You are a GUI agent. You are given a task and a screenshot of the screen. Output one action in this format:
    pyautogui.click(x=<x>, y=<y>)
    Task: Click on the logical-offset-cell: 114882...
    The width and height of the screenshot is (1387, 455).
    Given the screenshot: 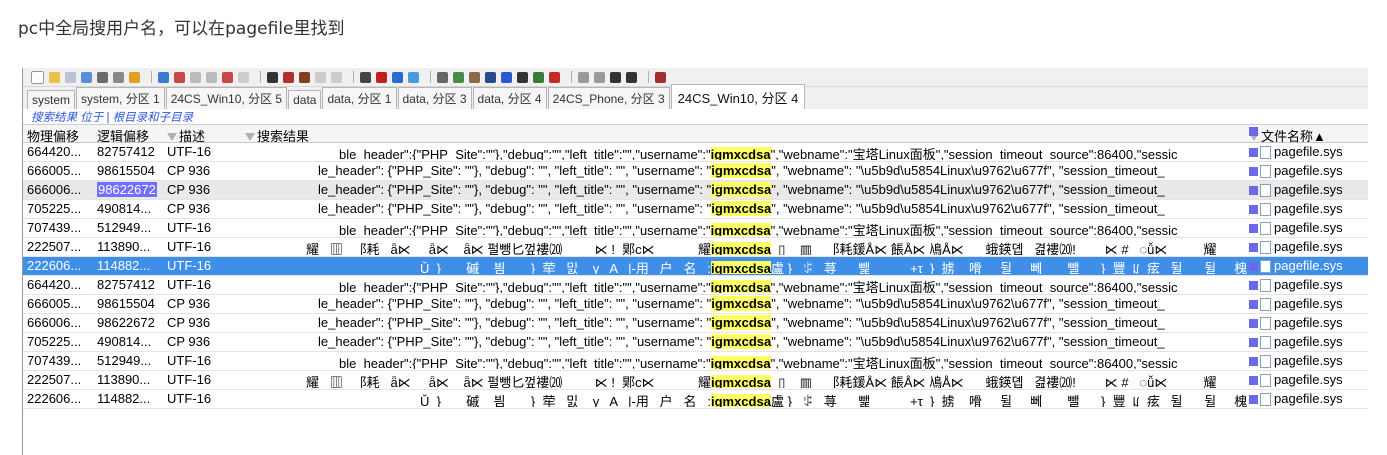 What is the action you would take?
    pyautogui.click(x=124, y=265)
    